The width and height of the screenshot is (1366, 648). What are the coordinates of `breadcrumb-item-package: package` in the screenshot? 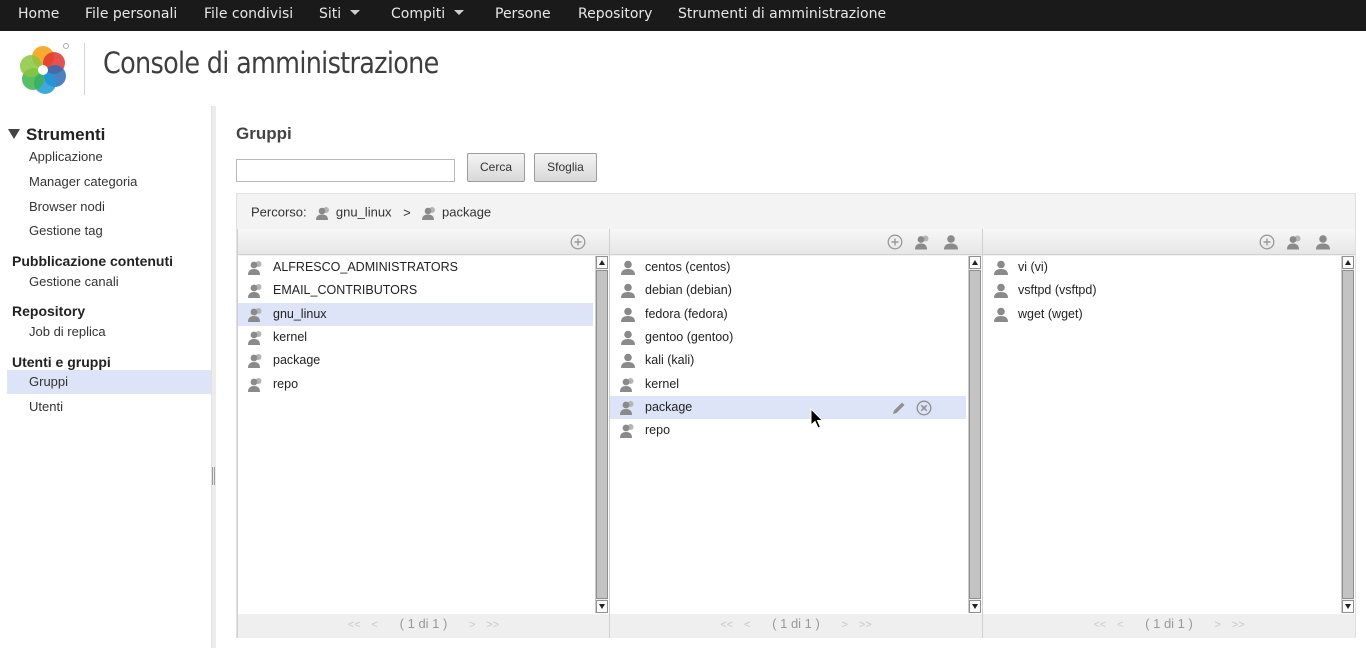 It's located at (466, 212).